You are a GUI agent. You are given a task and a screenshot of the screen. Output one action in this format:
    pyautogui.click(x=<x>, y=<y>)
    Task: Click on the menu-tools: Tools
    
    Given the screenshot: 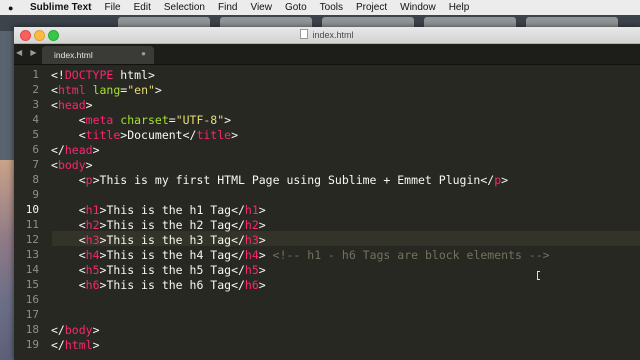 What is the action you would take?
    pyautogui.click(x=331, y=7)
    